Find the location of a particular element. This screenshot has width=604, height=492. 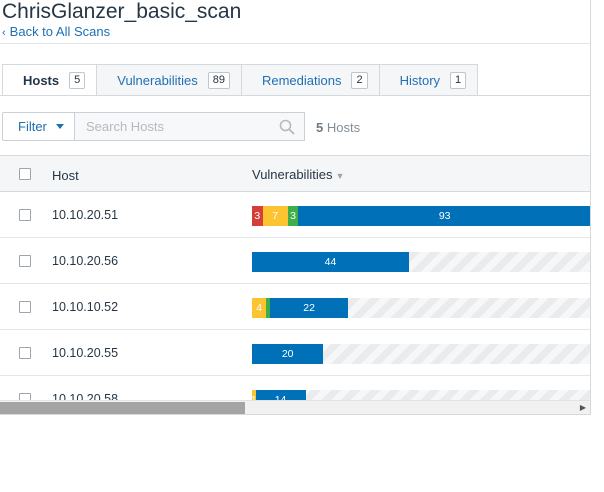

page-title: ChrisGlanzer_basic_scan is located at coordinates (122, 11).